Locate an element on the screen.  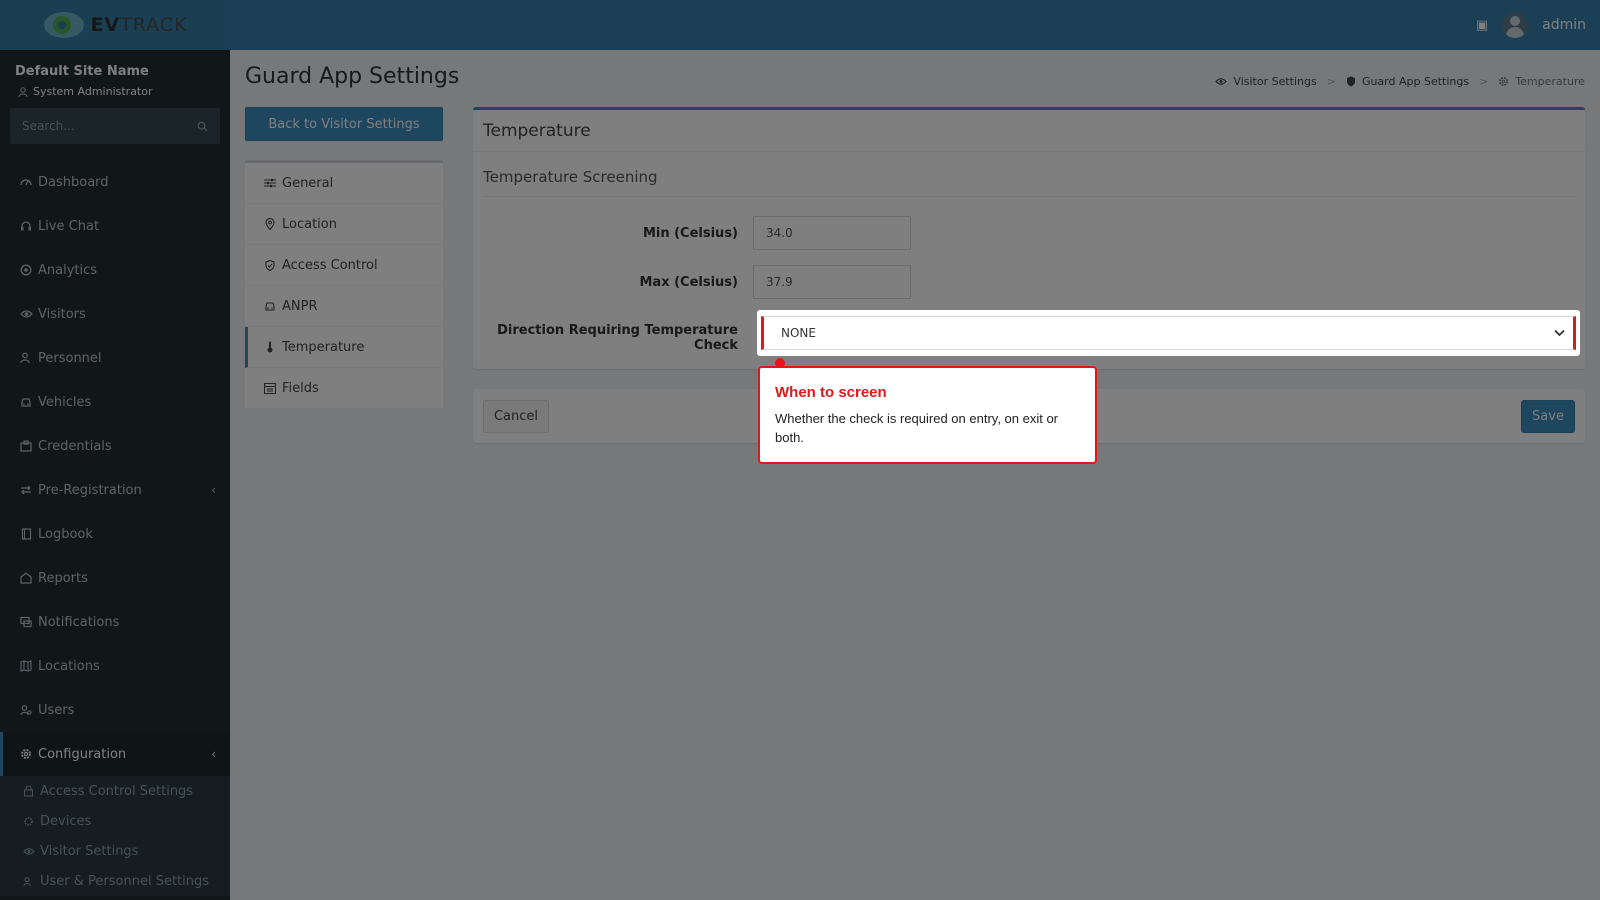
direction-select: NONE is located at coordinates (1168, 333).